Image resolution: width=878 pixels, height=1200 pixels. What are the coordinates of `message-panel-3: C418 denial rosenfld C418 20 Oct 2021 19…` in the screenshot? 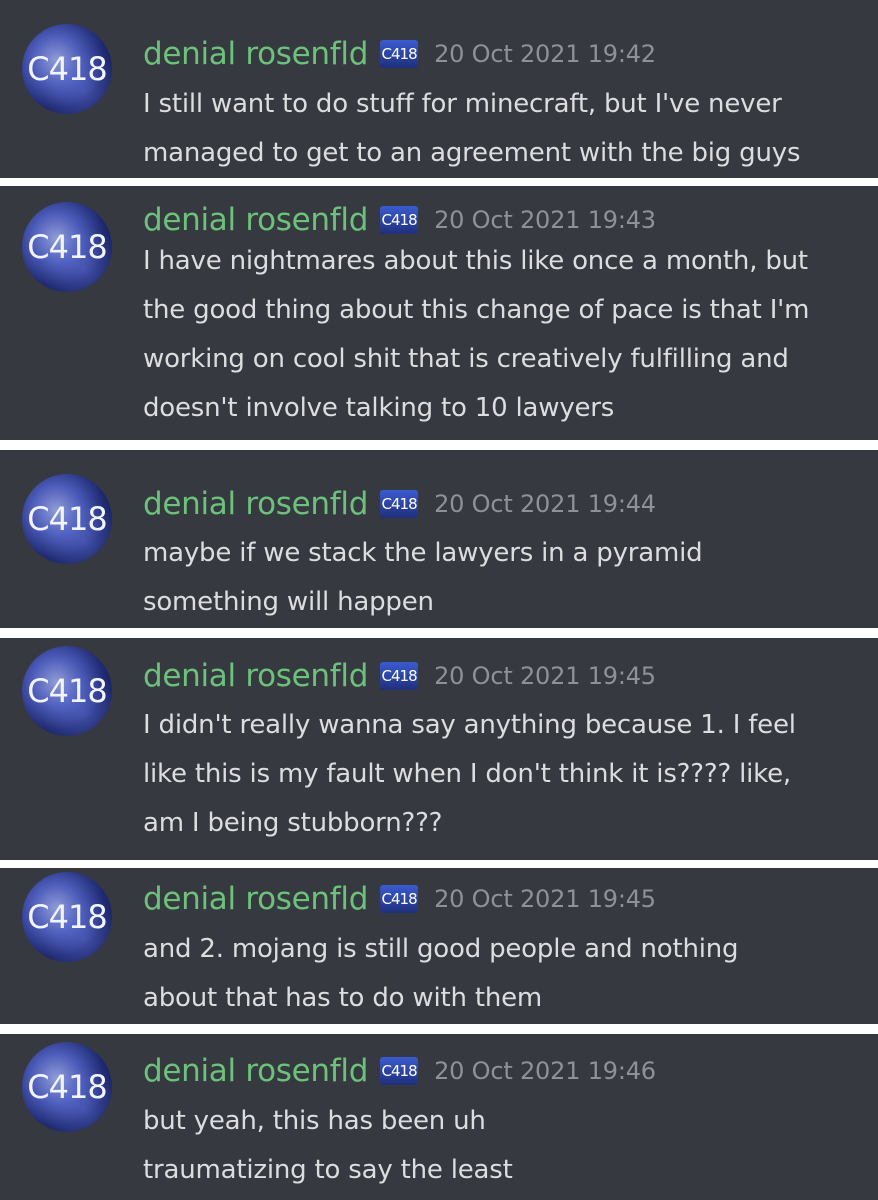 It's located at (439, 539).